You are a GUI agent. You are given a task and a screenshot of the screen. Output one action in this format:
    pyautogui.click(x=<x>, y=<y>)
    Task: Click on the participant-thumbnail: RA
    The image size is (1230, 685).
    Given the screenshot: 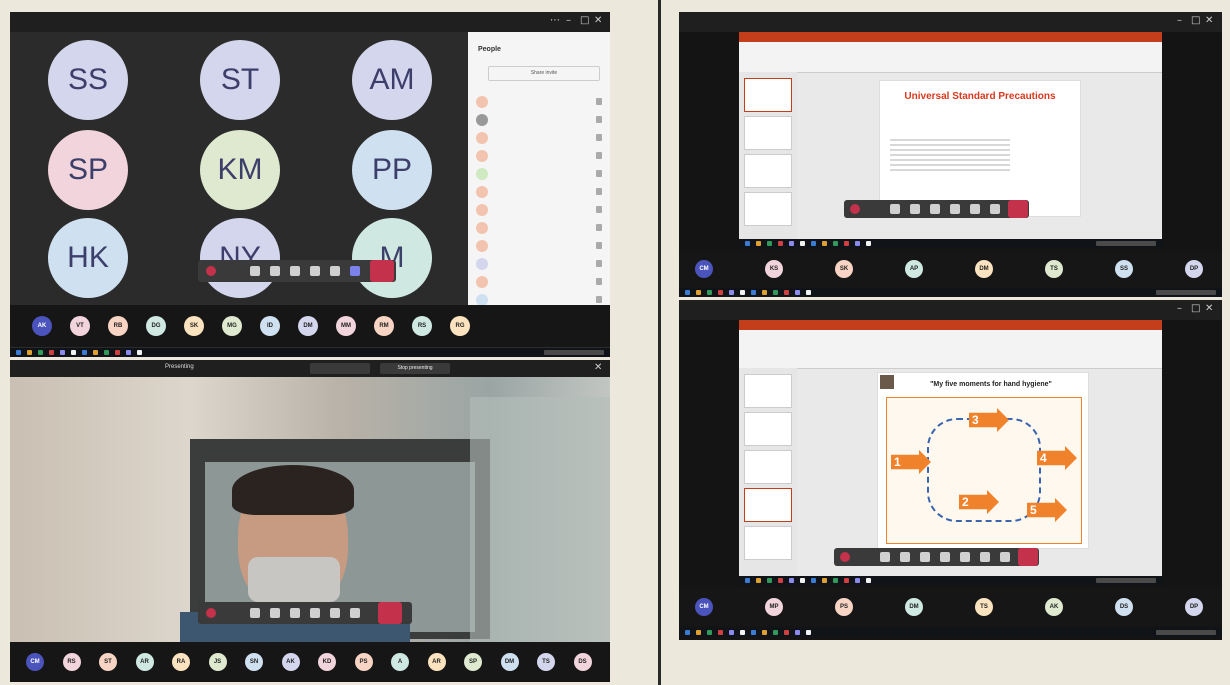 What is the action you would take?
    pyautogui.click(x=181, y=662)
    